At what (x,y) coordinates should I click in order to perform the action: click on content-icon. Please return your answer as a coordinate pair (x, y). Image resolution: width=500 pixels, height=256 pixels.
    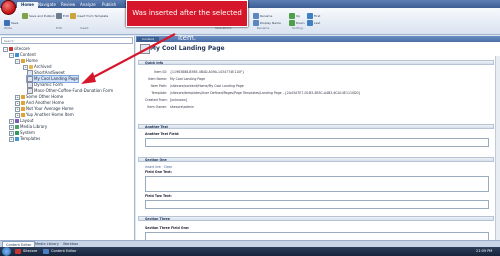
    Looking at the image, I should click on (17, 55).